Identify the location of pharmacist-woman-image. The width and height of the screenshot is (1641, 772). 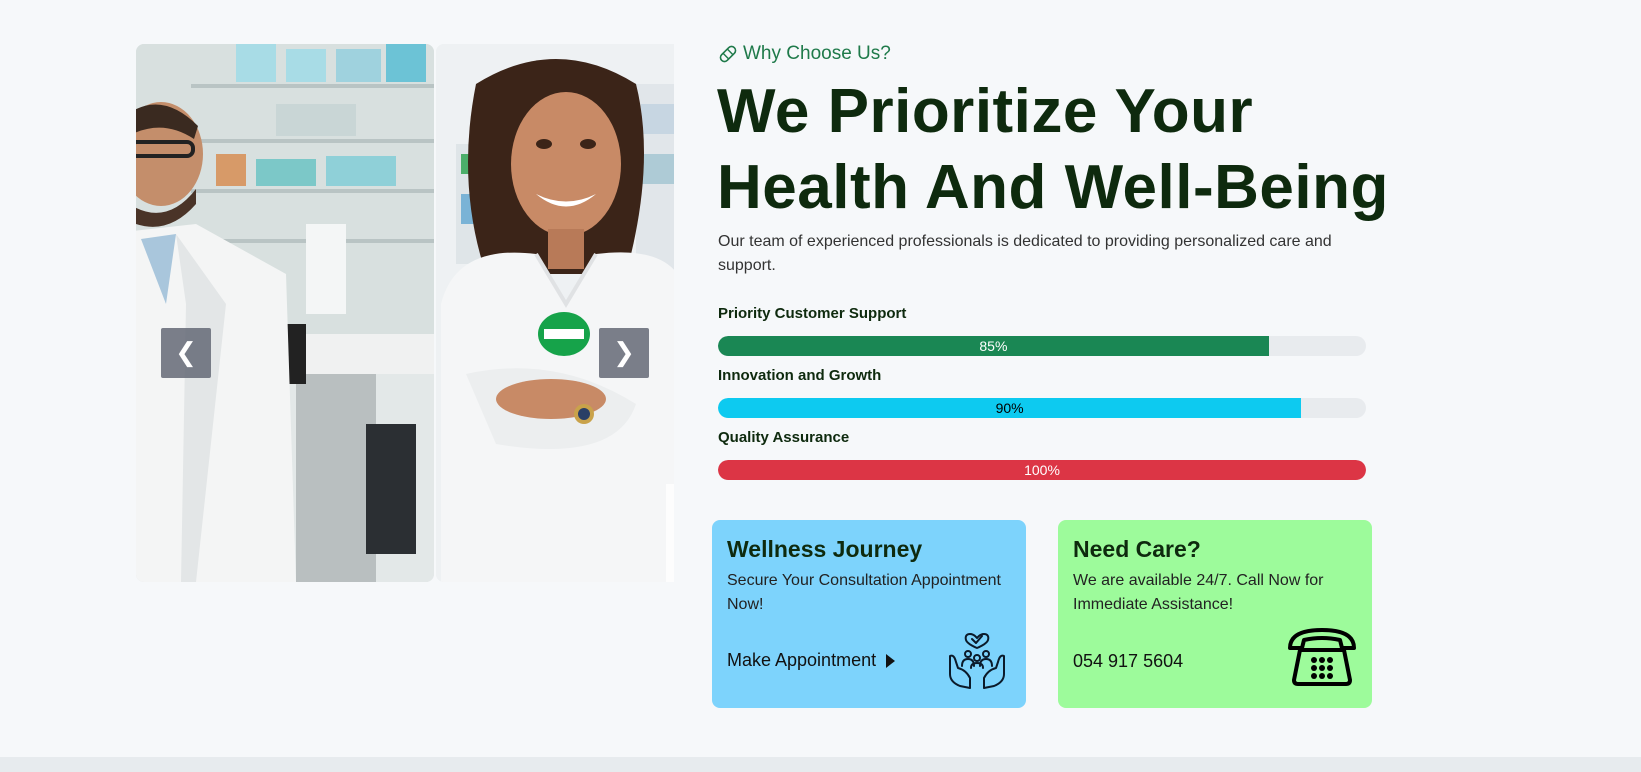
(555, 313).